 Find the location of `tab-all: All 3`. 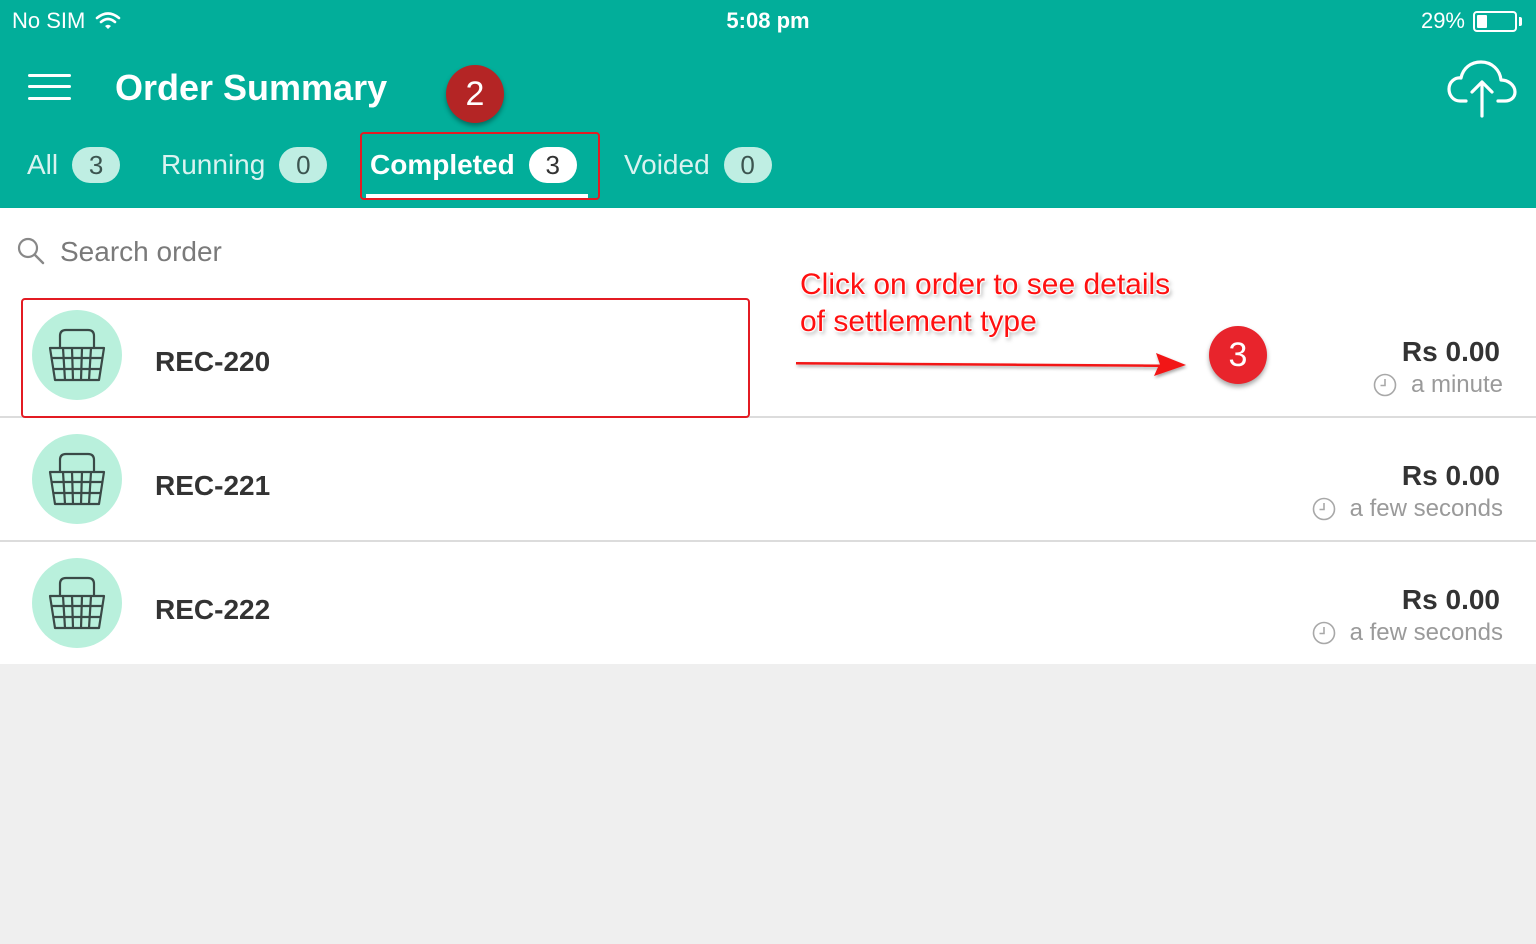

tab-all: All 3 is located at coordinates (74, 165).